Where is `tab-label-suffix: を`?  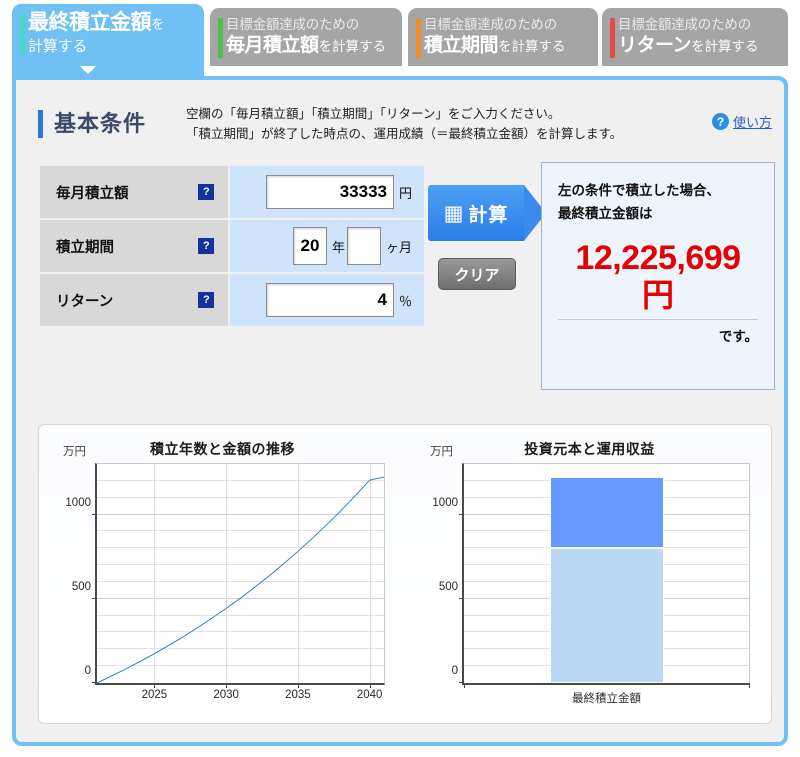 tab-label-suffix: を is located at coordinates (158, 24).